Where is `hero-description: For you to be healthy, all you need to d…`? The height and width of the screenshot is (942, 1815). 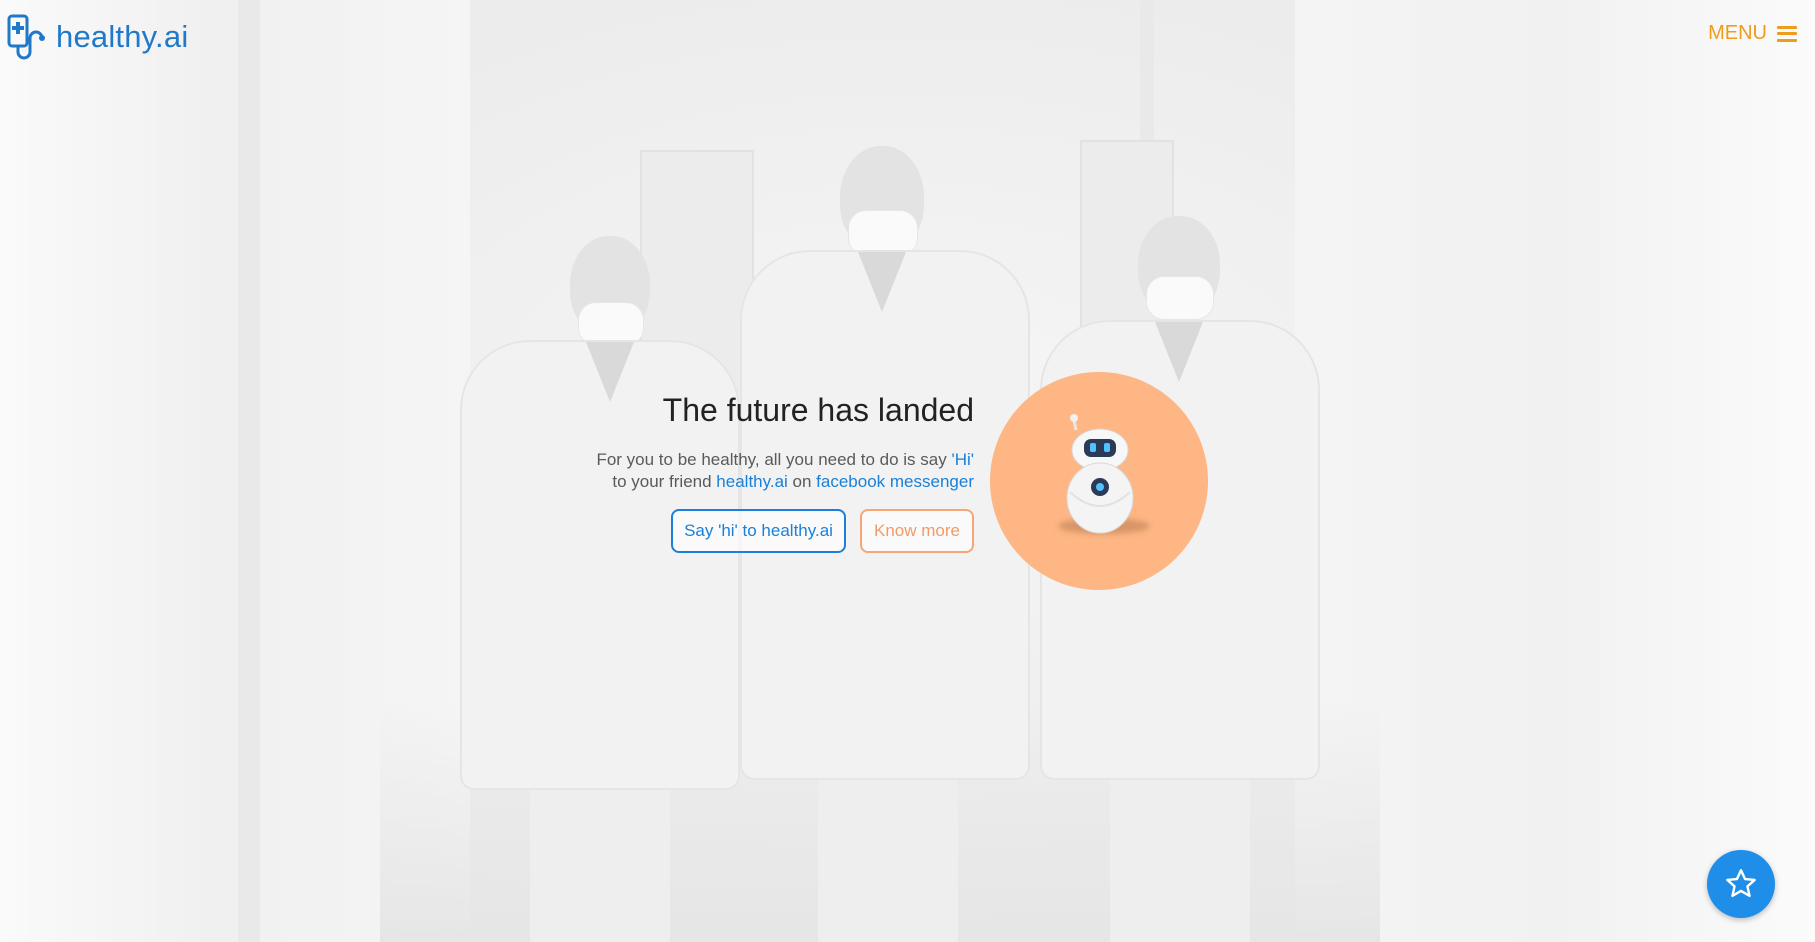 hero-description: For you to be healthy, all you need to d… is located at coordinates (785, 471).